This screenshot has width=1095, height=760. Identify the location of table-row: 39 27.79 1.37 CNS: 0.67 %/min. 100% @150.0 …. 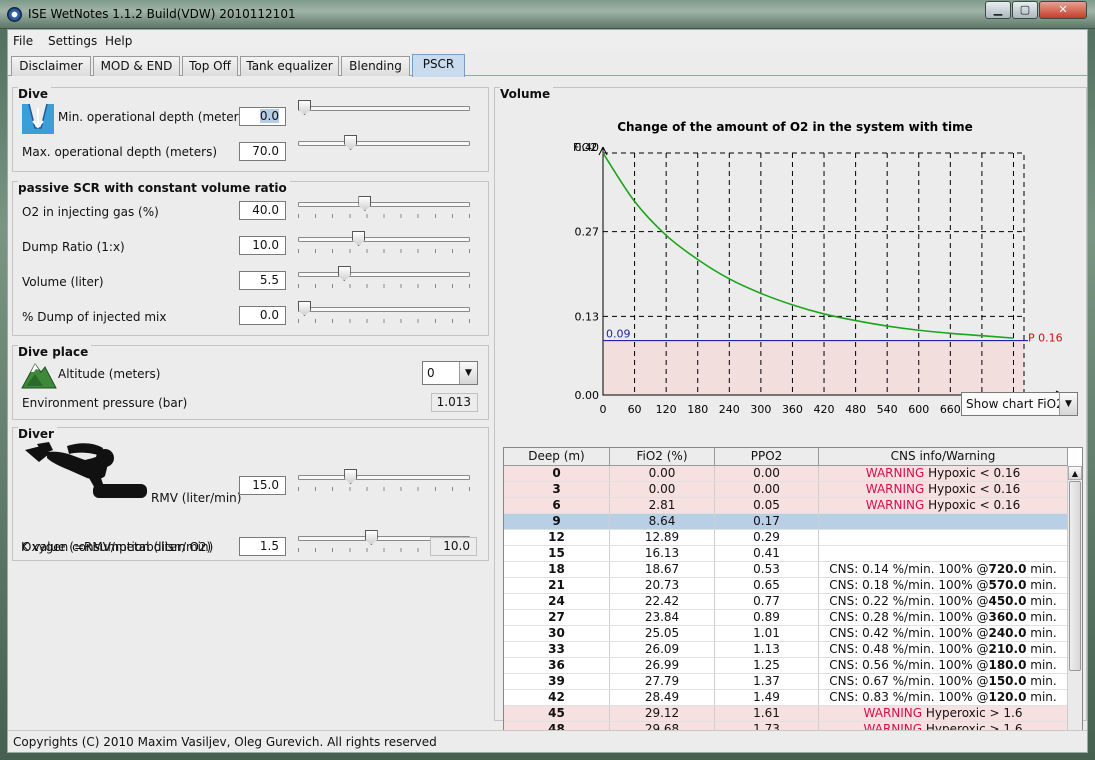
(786, 682).